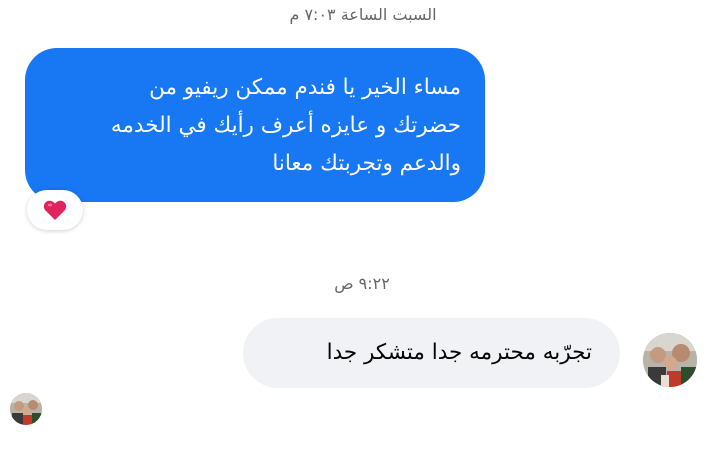 This screenshot has height=460, width=720. I want to click on heart-icon, so click(55, 210).